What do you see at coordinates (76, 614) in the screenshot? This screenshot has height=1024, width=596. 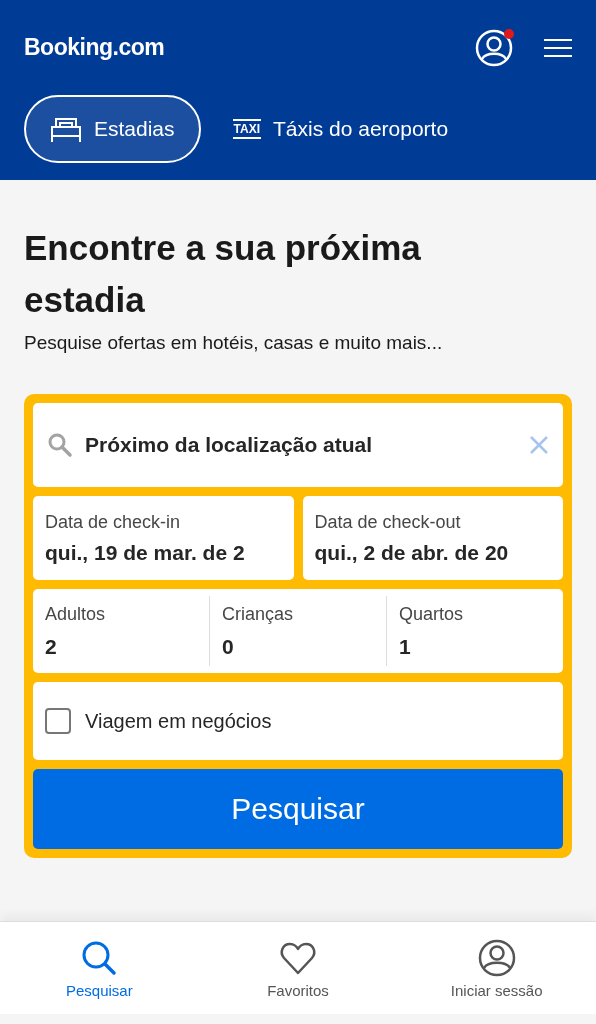 I see `field-label: Adultos` at bounding box center [76, 614].